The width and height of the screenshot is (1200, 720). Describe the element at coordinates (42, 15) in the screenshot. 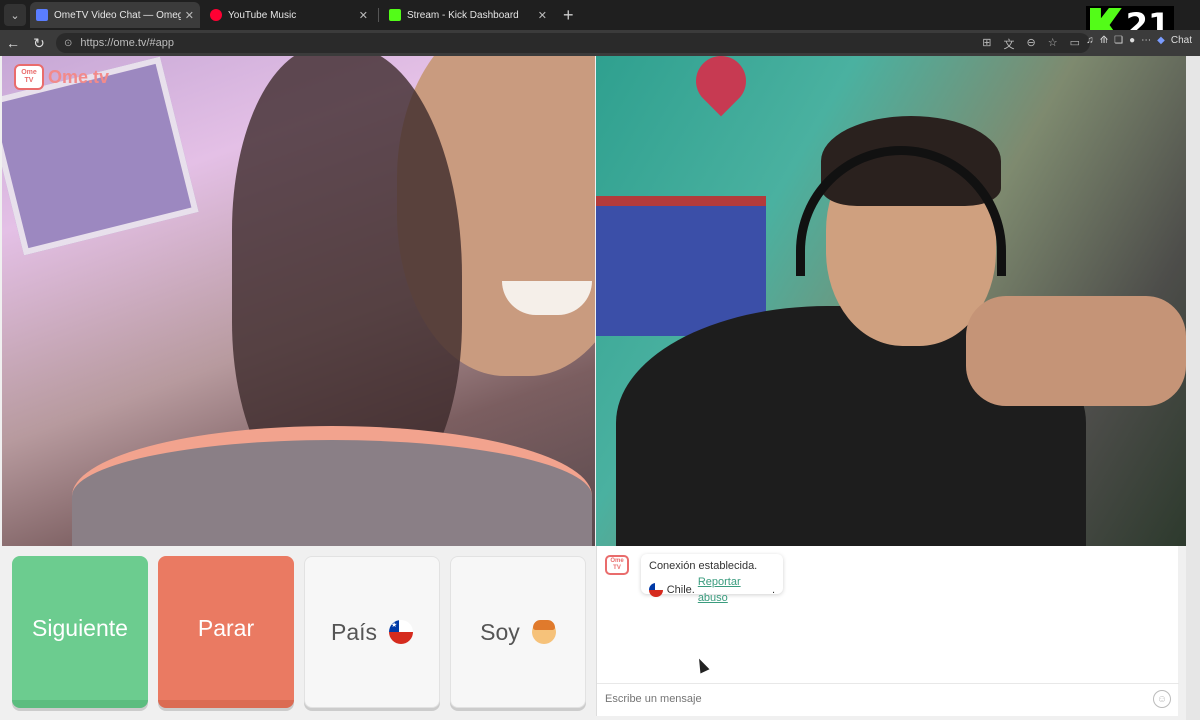

I see `ometv-favicon-icon` at that location.